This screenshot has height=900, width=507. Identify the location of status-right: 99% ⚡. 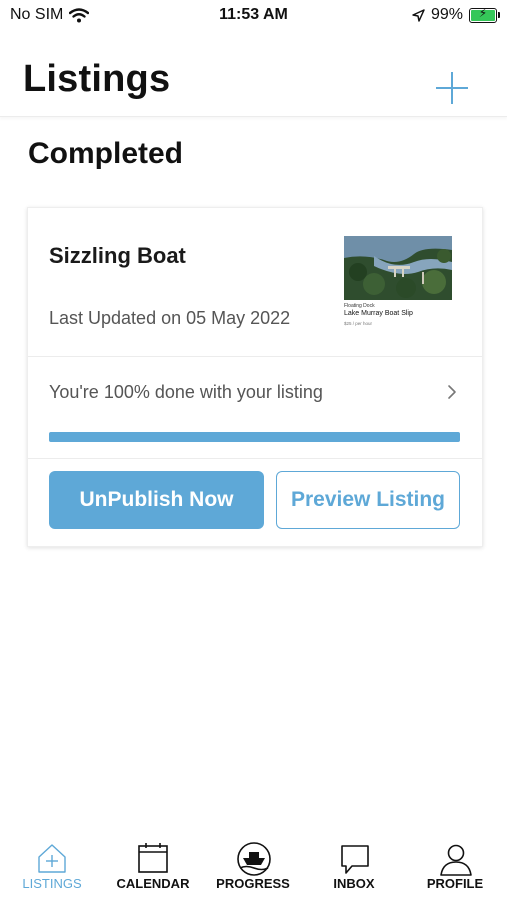
(456, 14).